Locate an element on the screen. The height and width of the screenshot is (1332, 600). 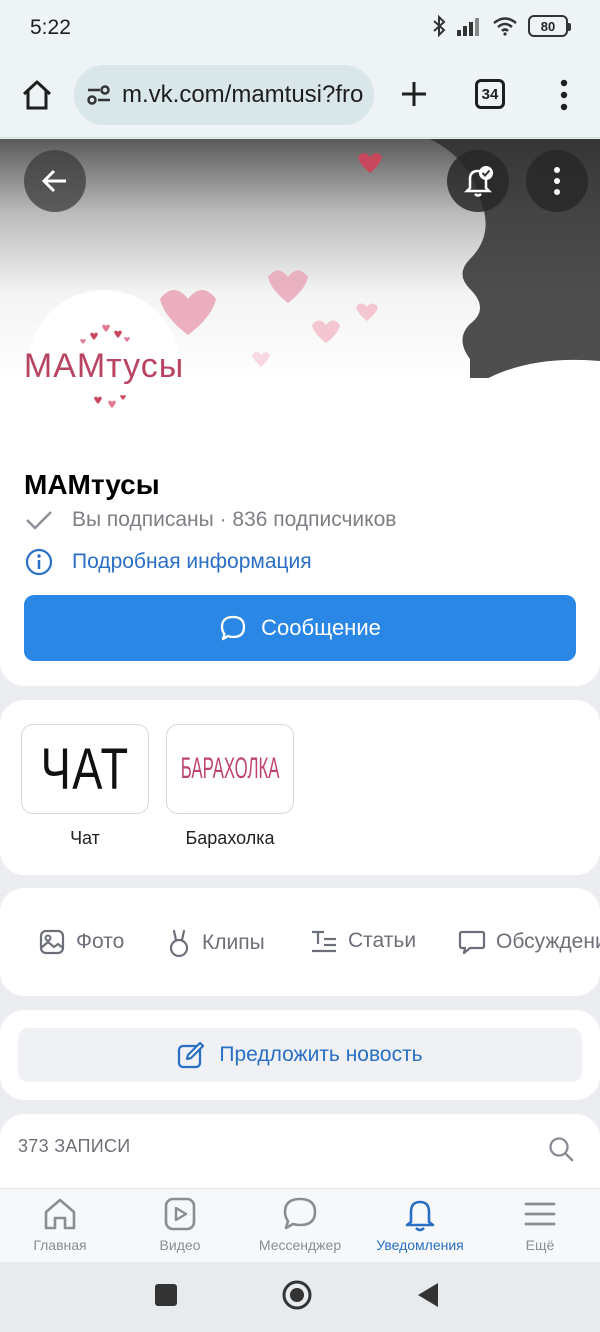
status-icons: 80 is located at coordinates (501, 26).